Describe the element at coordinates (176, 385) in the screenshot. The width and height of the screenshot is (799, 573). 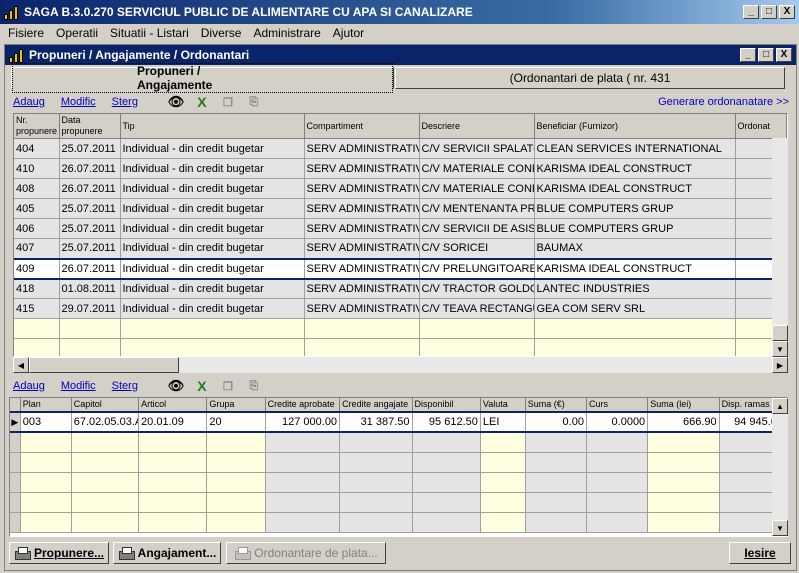
I see `binoculars-icon-2: 👁` at that location.